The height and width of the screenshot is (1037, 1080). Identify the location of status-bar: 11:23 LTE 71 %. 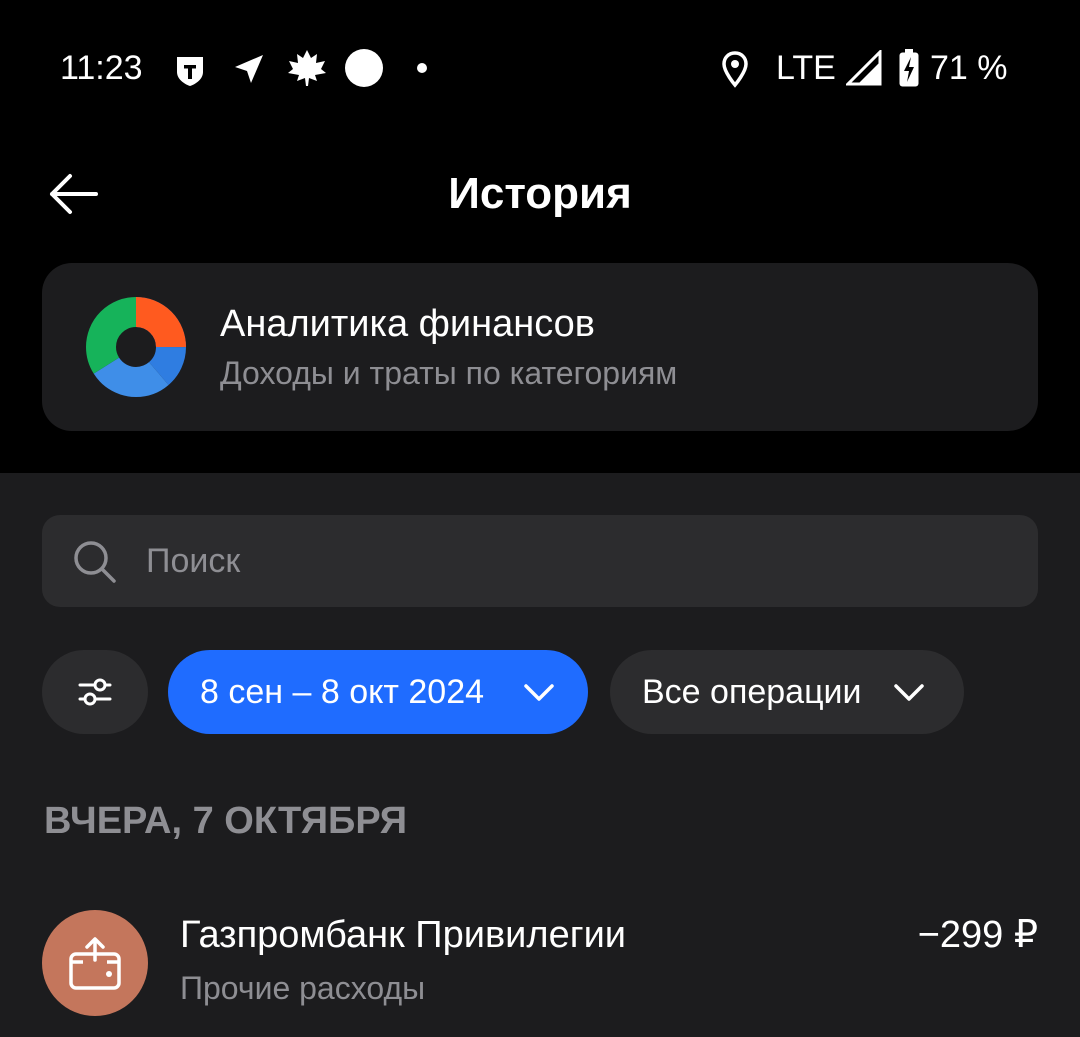
(540, 70).